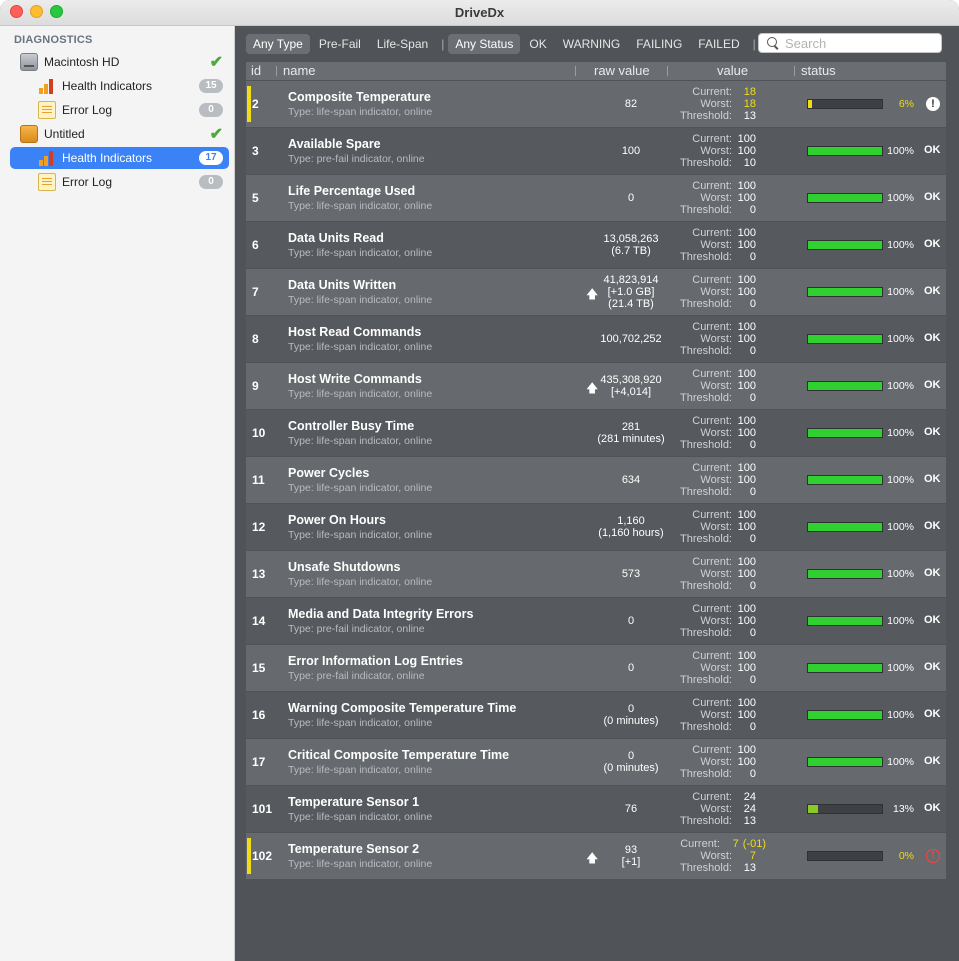 Image resolution: width=959 pixels, height=961 pixels. What do you see at coordinates (484, 44) in the screenshot?
I see `filter-any-status: Any Status` at bounding box center [484, 44].